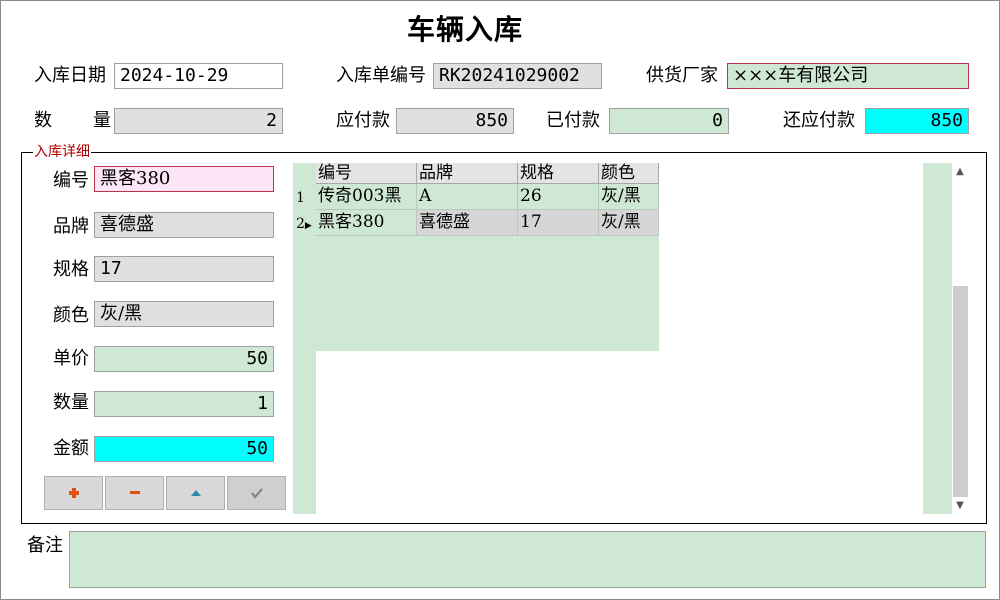  What do you see at coordinates (467, 173) in the screenshot?
I see `grid-header-brand: 品牌` at bounding box center [467, 173].